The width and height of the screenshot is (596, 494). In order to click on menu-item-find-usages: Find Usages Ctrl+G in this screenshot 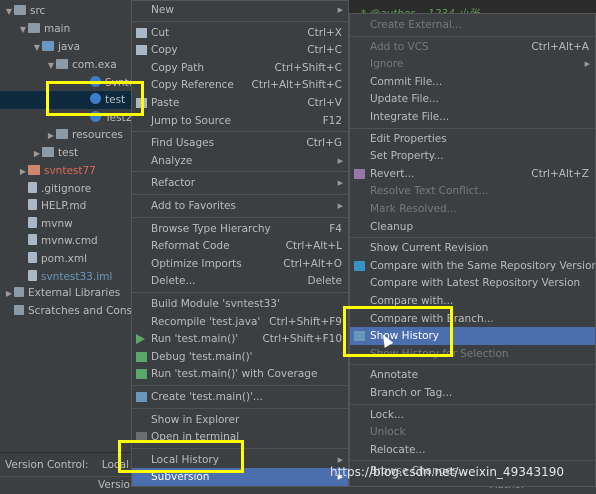, I will do `click(240, 143)`.